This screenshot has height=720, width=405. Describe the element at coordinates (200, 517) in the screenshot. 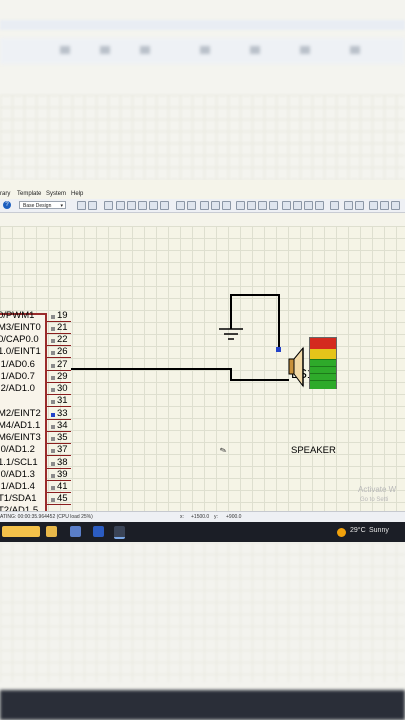

I see `x-coordinate: +1500.0` at that location.